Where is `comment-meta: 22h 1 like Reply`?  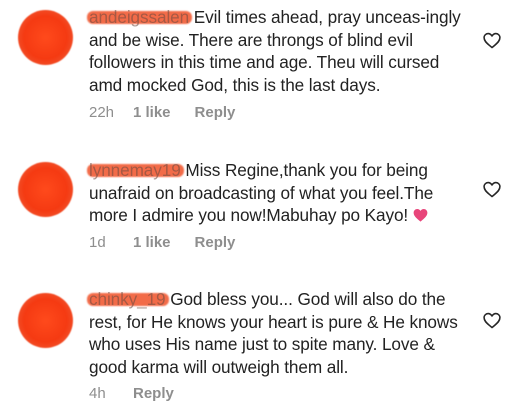
comment-meta: 22h 1 like Reply is located at coordinates (162, 112).